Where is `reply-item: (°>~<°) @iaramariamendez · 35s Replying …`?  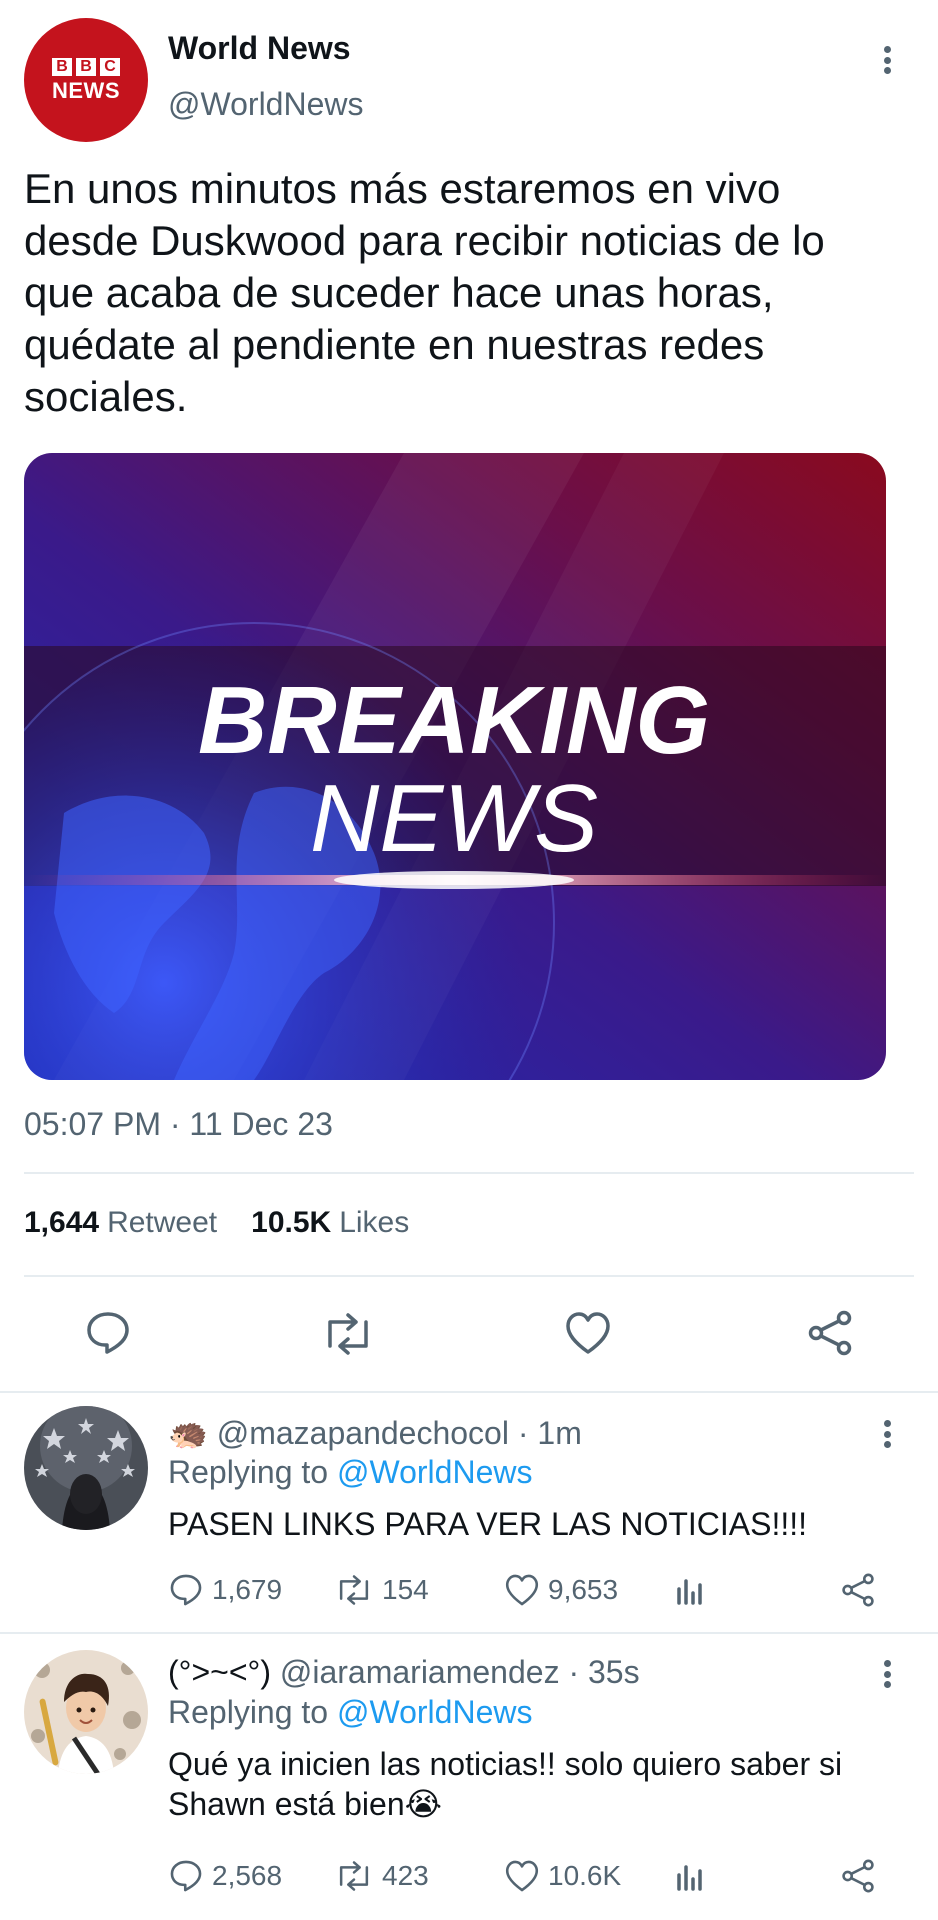 reply-item: (°>~<°) @iaramariamendez · 35s Replying … is located at coordinates (469, 1777).